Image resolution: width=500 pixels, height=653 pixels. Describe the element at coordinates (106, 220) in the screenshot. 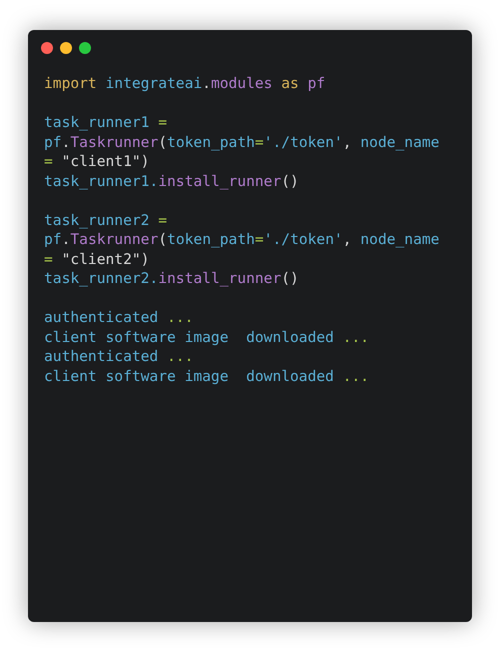

I see `code-line: task_runner2 =` at that location.